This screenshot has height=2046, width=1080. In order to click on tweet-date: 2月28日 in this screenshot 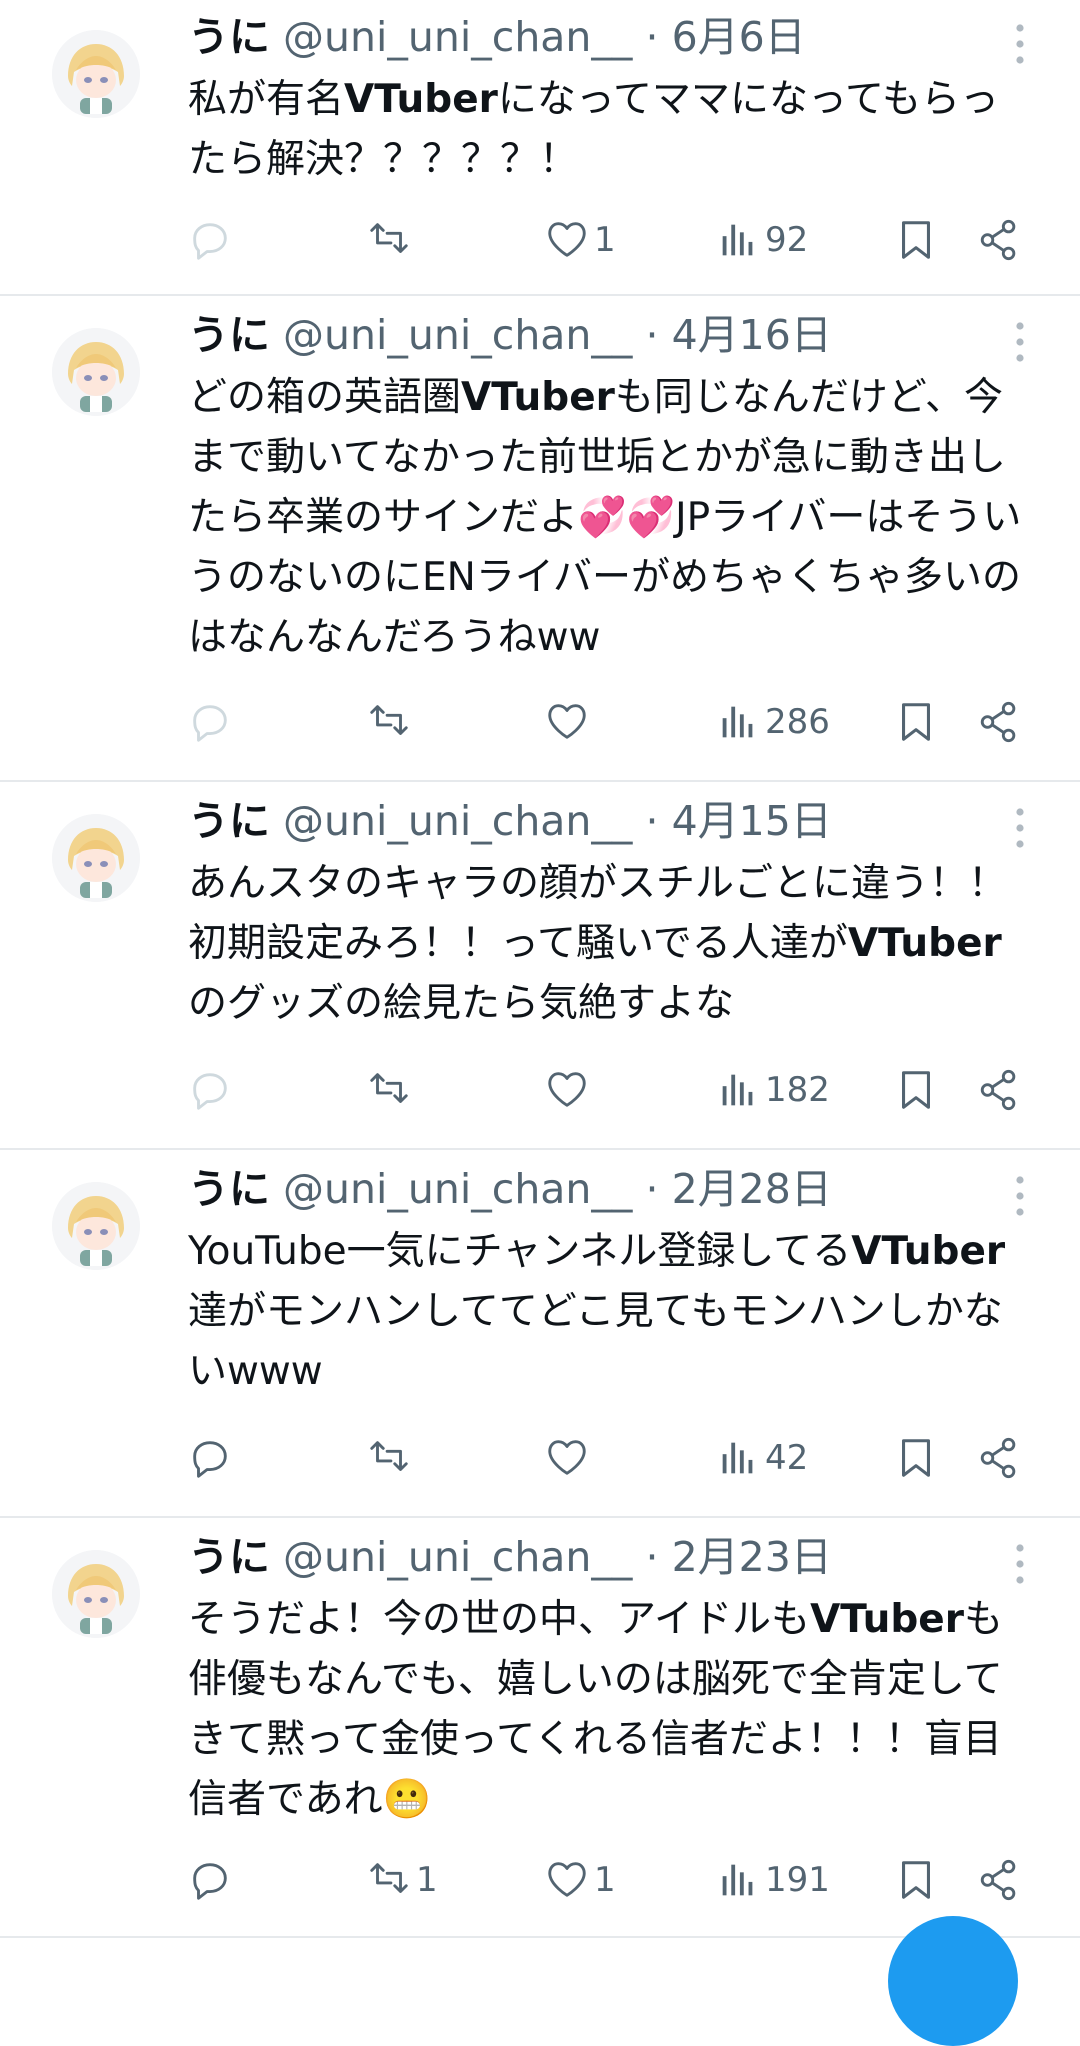, I will do `click(752, 1189)`.